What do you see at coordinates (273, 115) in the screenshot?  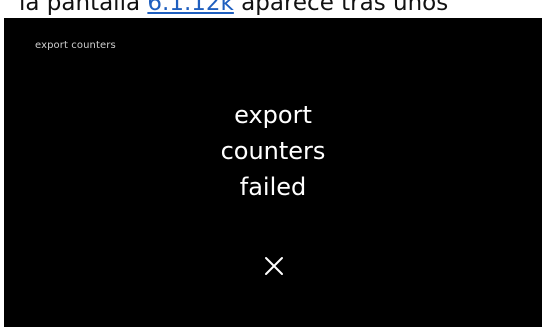 I see `message-line-1: export` at bounding box center [273, 115].